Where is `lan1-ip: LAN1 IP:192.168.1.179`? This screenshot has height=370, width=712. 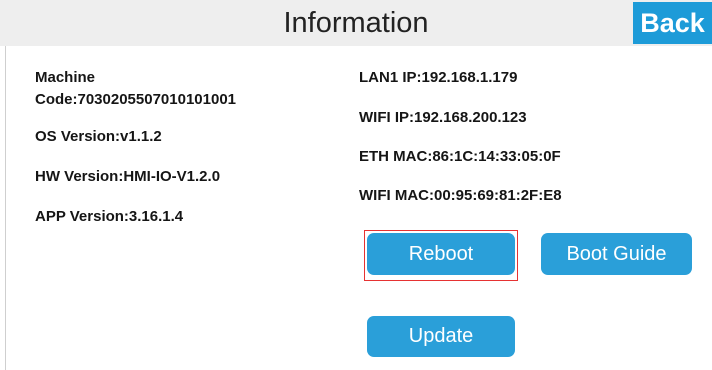
lan1-ip: LAN1 IP:192.168.1.179 is located at coordinates (438, 77).